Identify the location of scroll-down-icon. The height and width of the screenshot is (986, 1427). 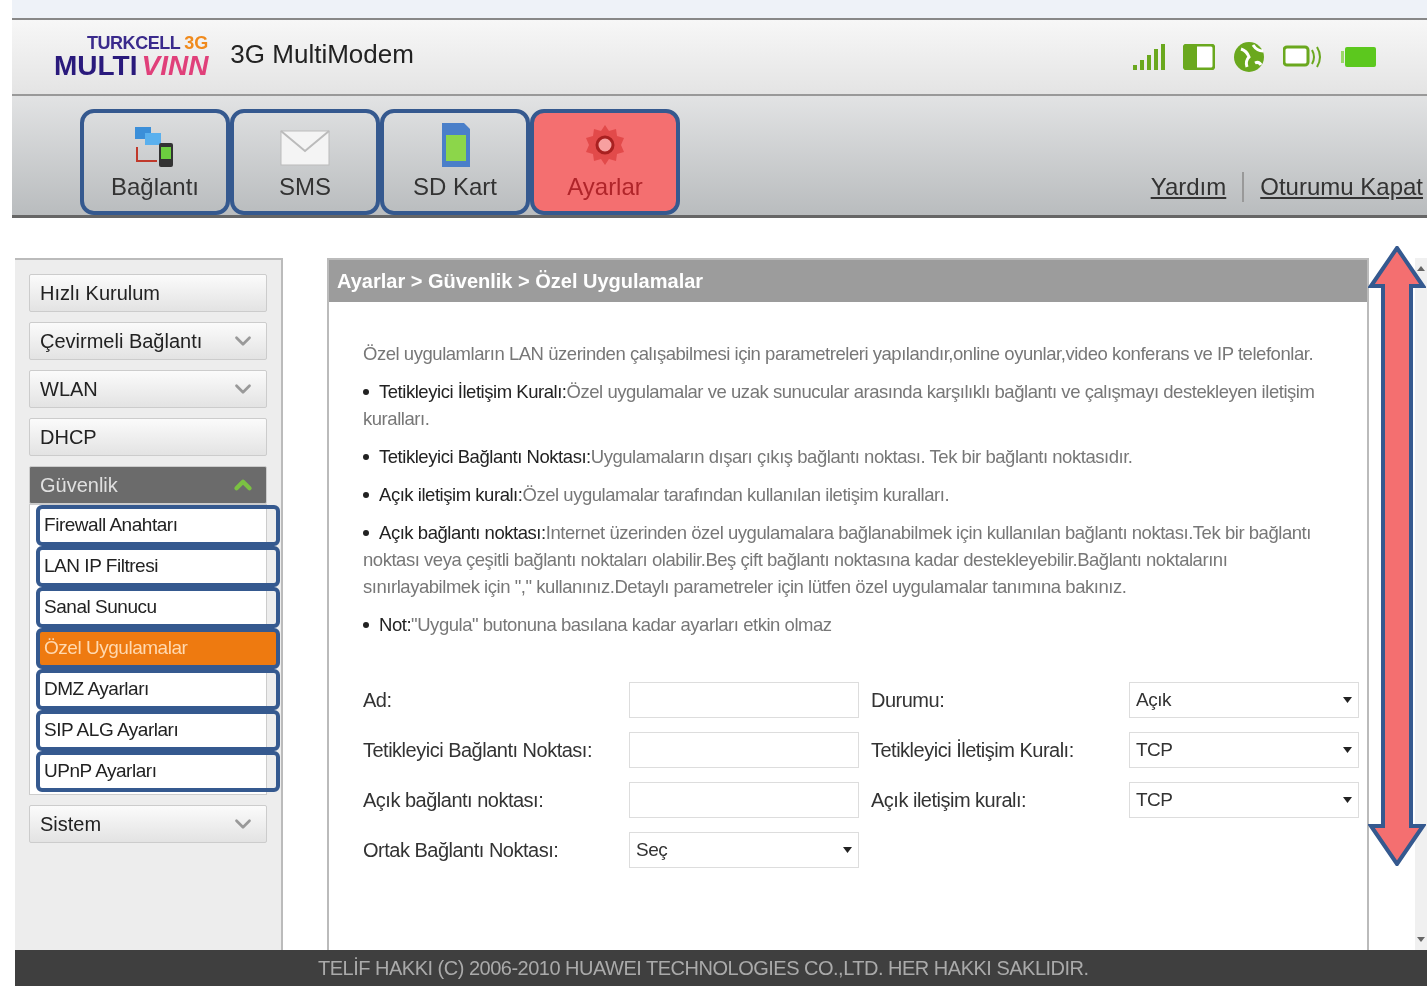
(1421, 939).